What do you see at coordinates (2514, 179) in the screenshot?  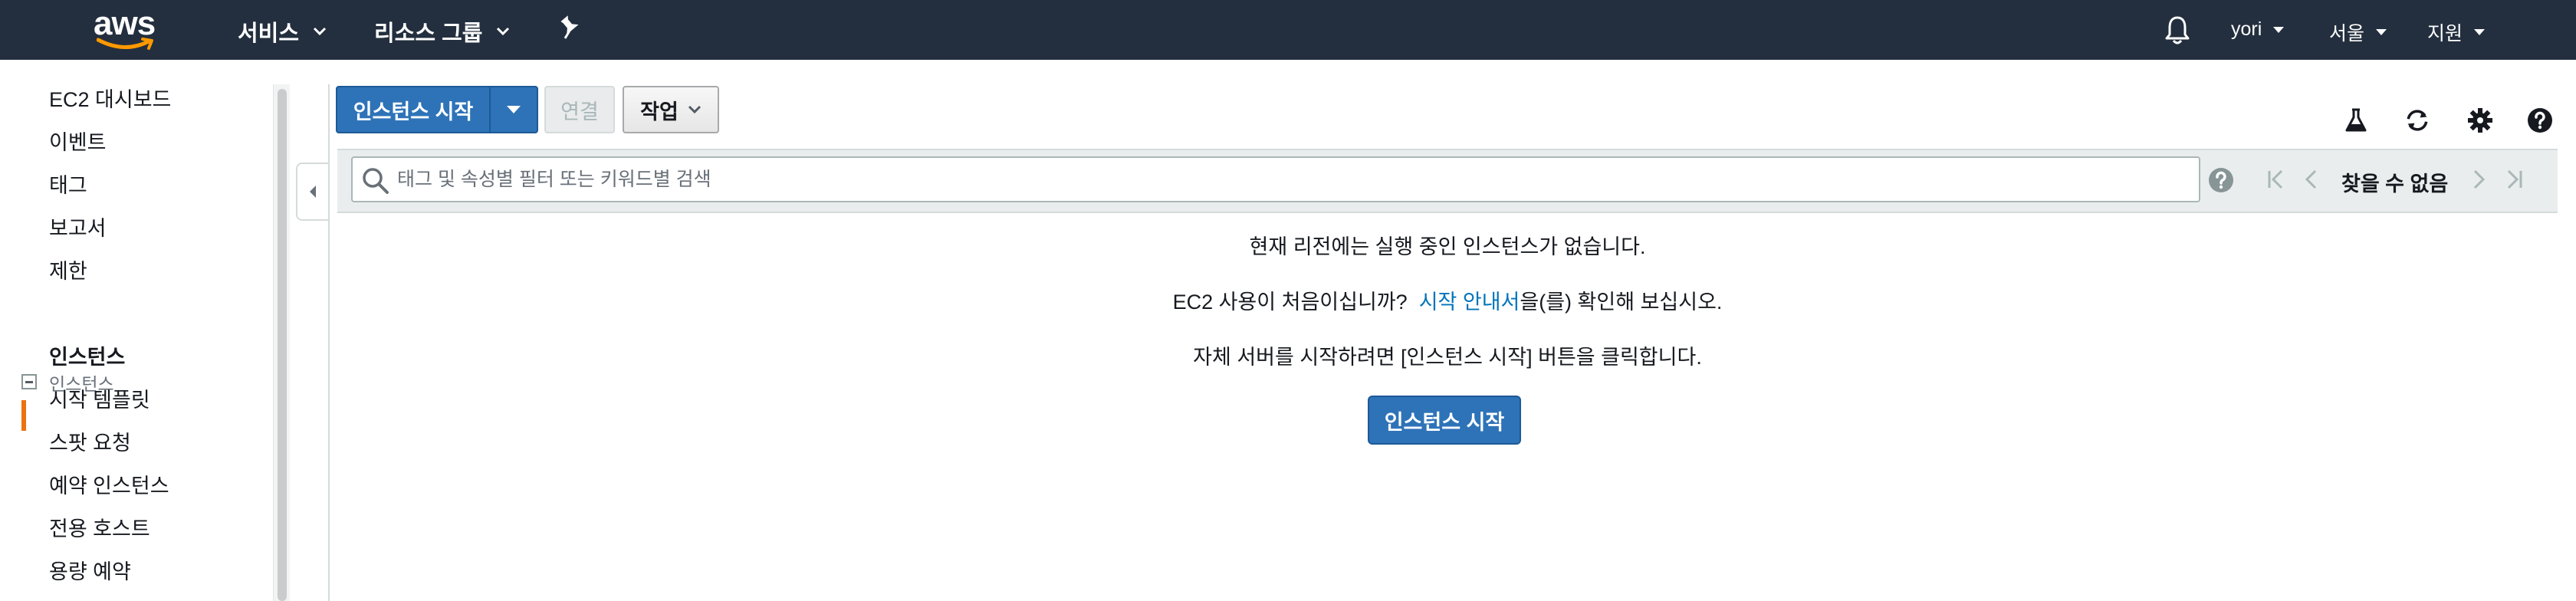 I see `last-page-icon` at bounding box center [2514, 179].